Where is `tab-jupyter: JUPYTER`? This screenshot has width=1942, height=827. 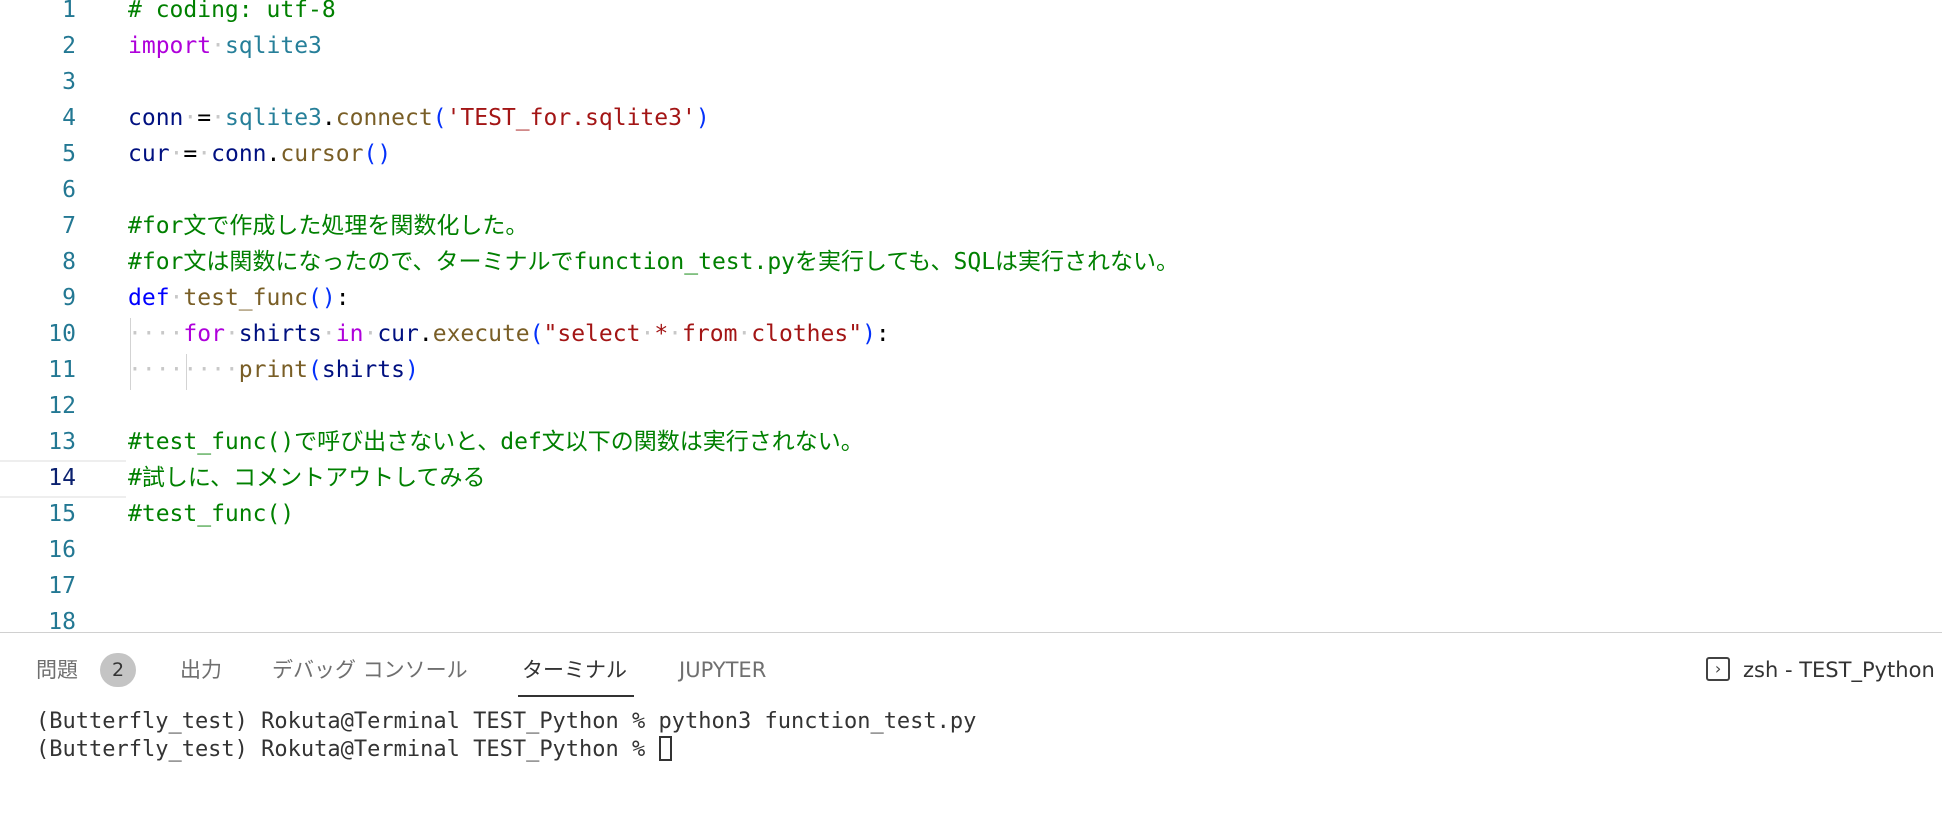
tab-jupyter: JUPYTER is located at coordinates (722, 670).